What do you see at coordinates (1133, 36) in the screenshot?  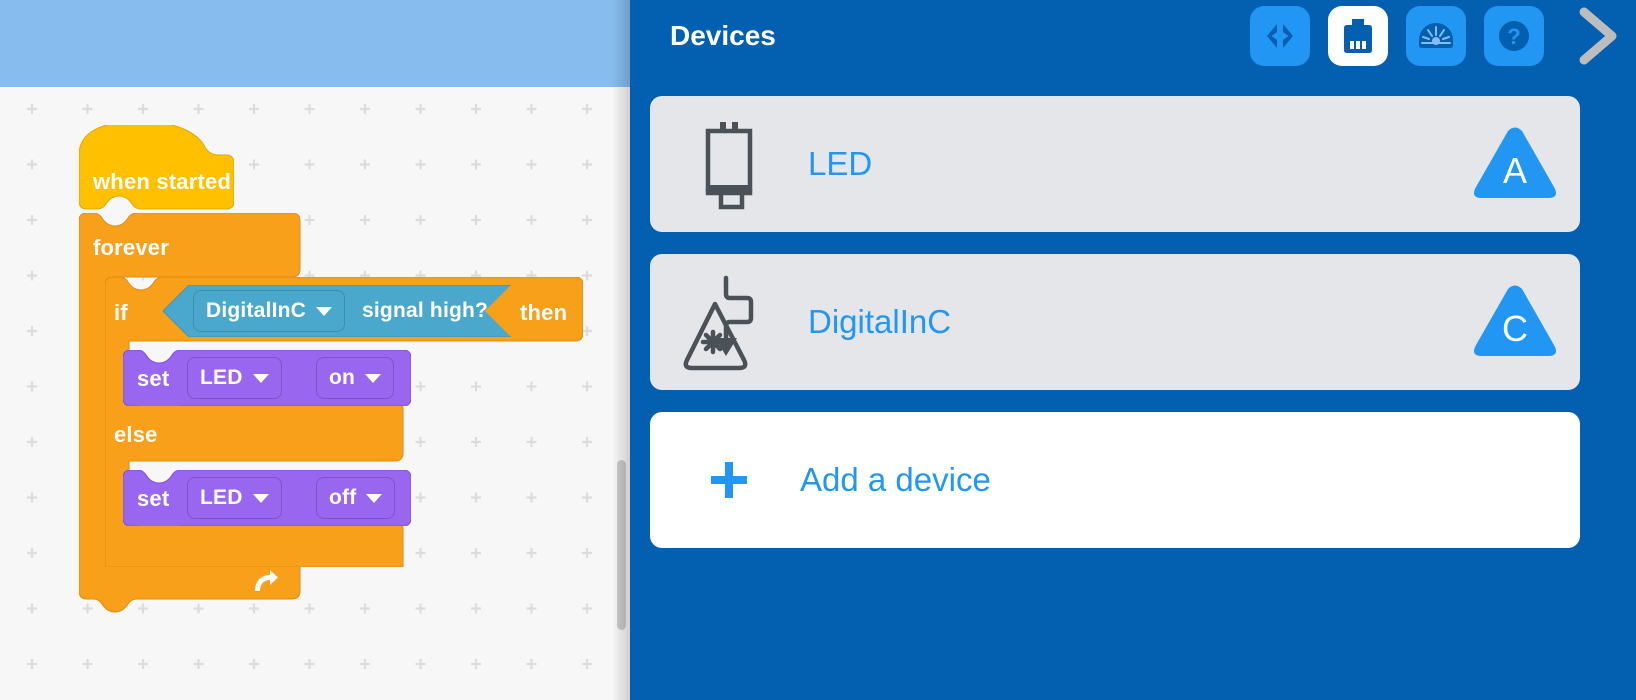 I see `panel-header: Devices ?` at bounding box center [1133, 36].